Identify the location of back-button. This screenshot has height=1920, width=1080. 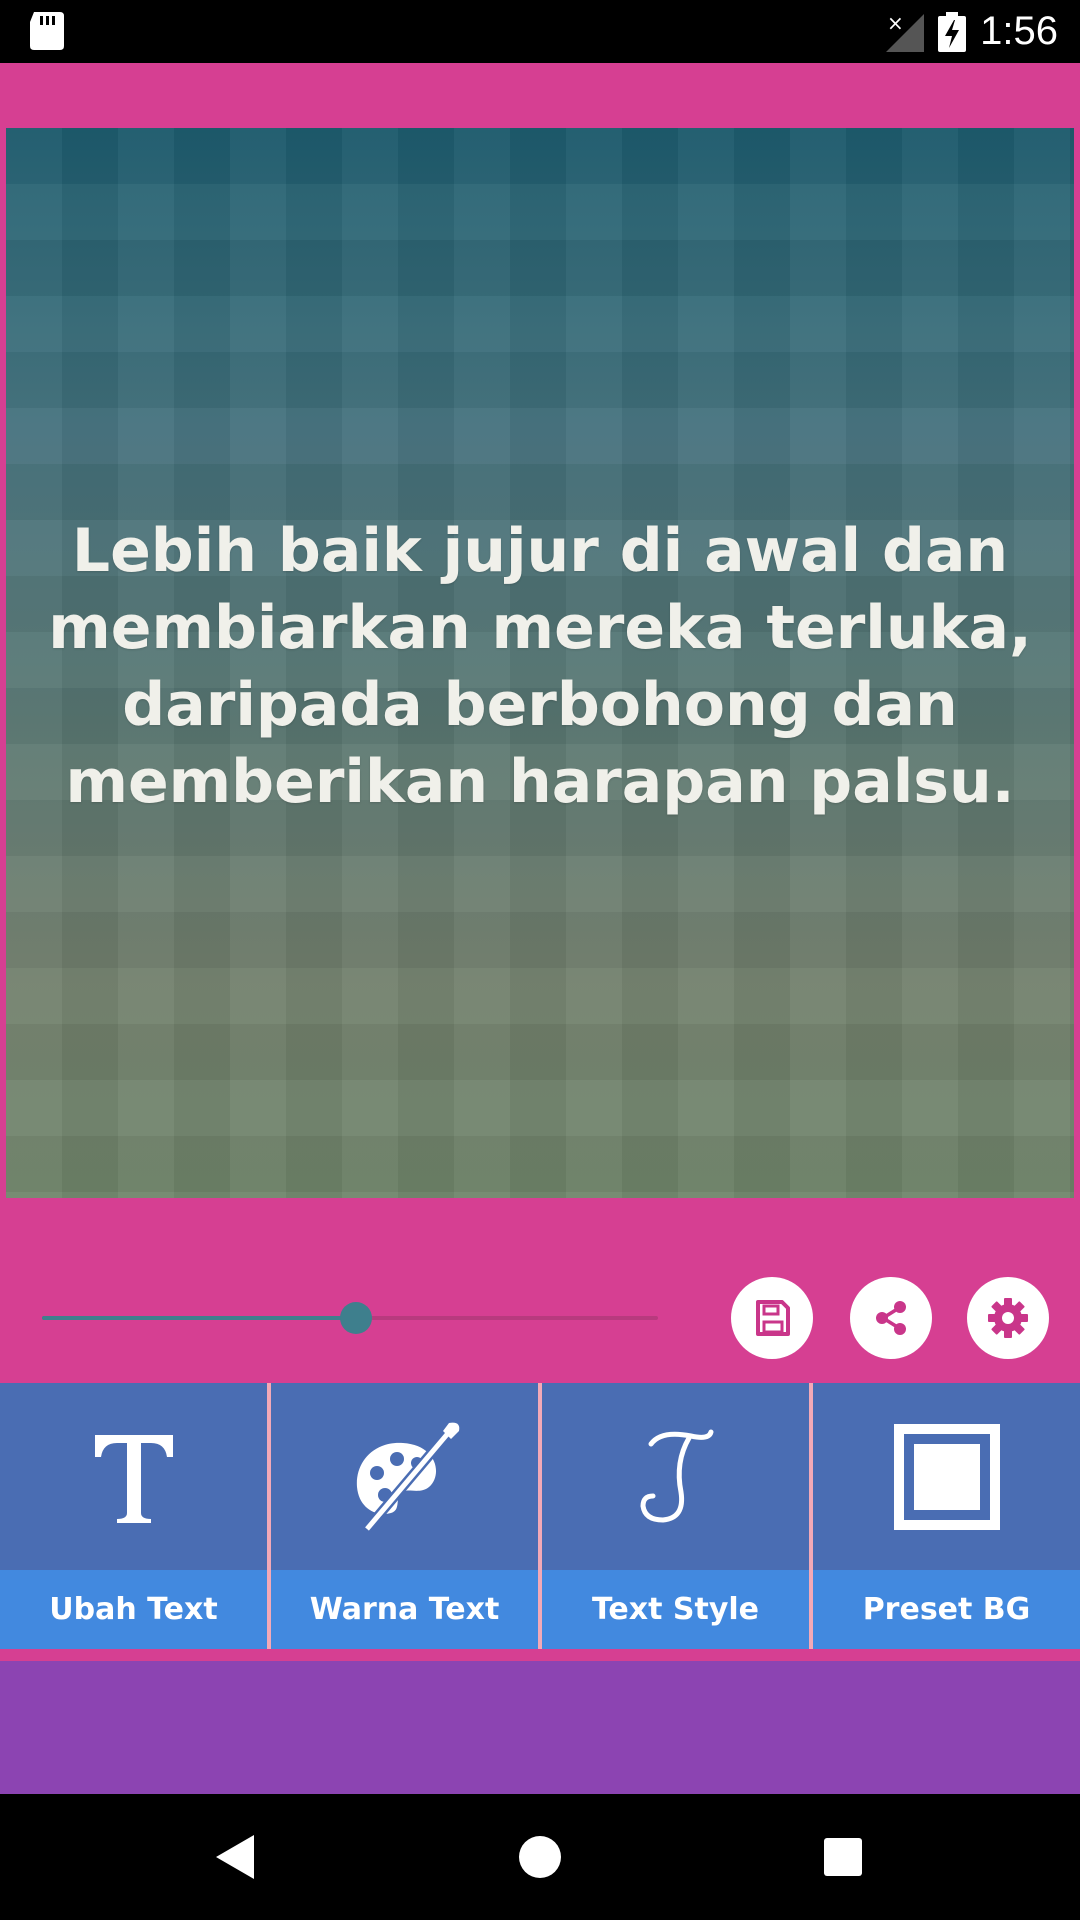
(236, 1857).